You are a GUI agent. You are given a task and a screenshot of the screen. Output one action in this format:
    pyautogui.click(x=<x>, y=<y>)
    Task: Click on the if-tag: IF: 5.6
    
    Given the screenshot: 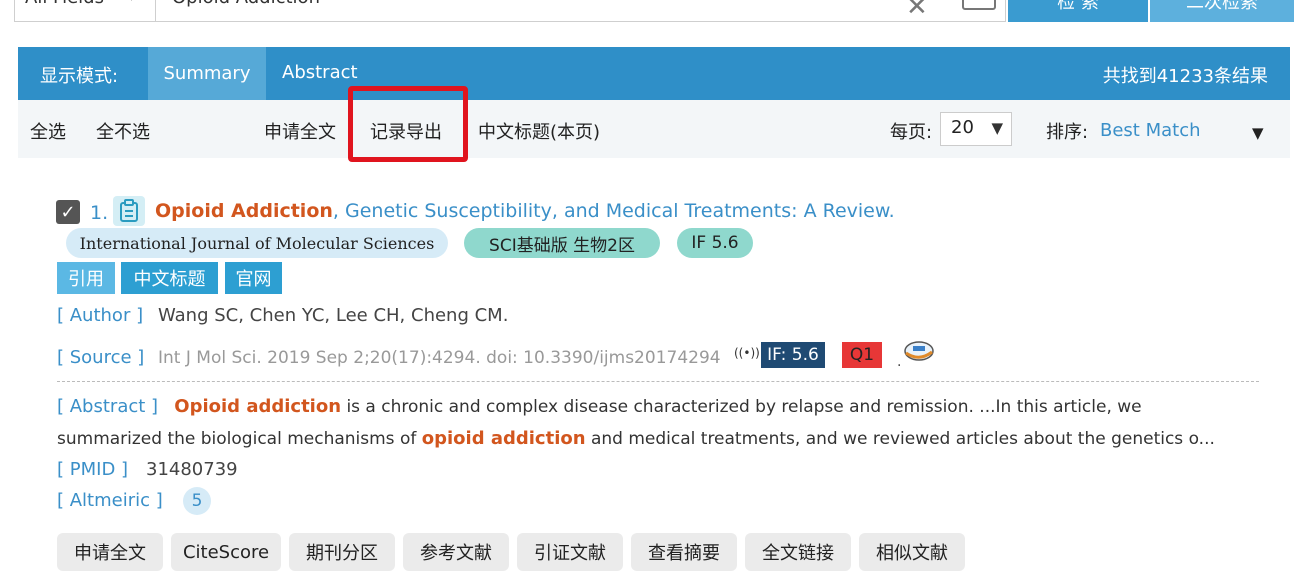 What is the action you would take?
    pyautogui.click(x=793, y=355)
    